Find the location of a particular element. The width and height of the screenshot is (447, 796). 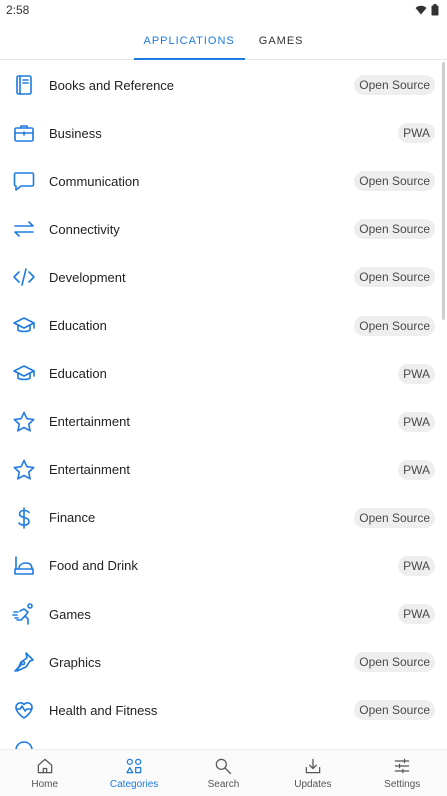

nav-label: Categories is located at coordinates (134, 784).